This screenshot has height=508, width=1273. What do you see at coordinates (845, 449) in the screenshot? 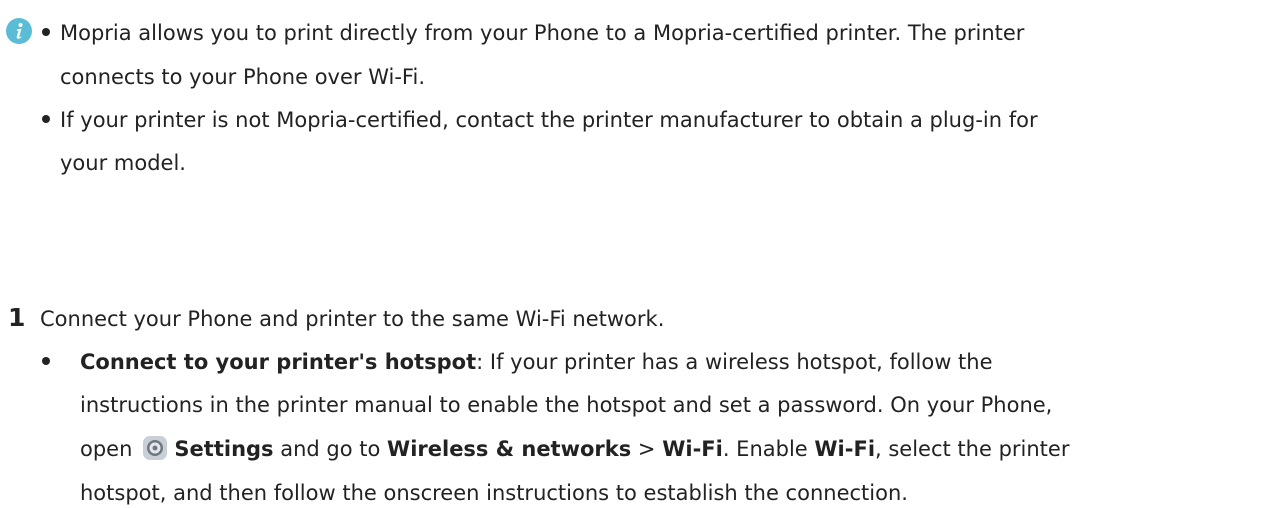
I see `wifi-label-2: Wi-Fi` at bounding box center [845, 449].